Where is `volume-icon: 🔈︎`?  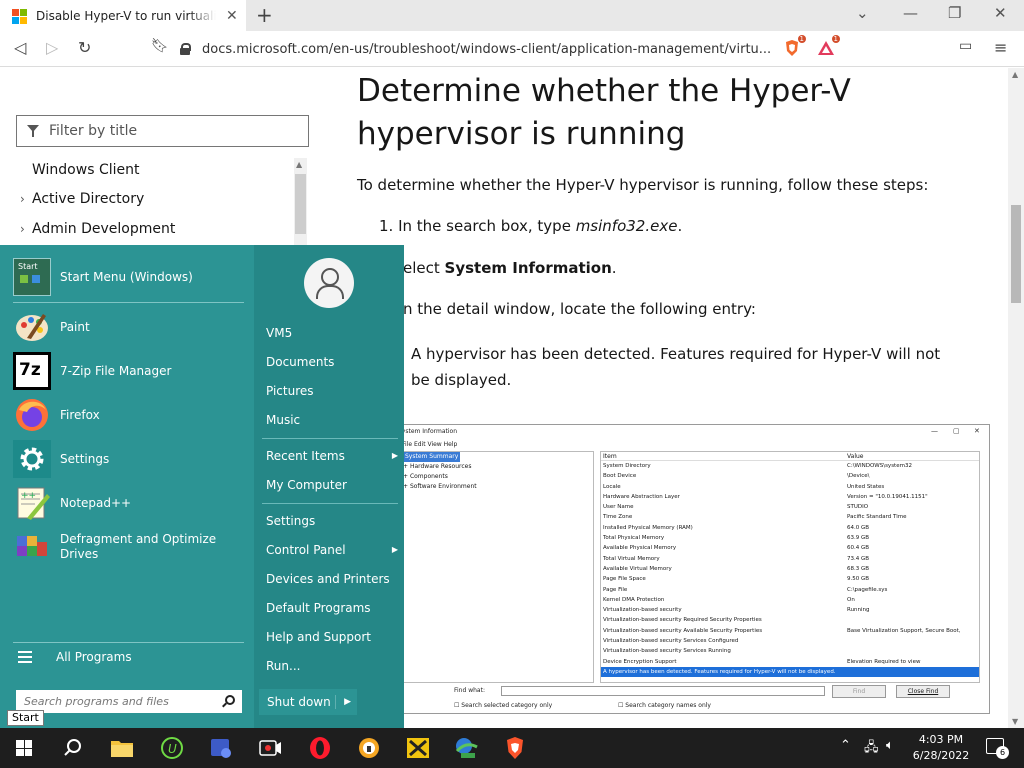 volume-icon: 🔈︎ is located at coordinates (890, 745).